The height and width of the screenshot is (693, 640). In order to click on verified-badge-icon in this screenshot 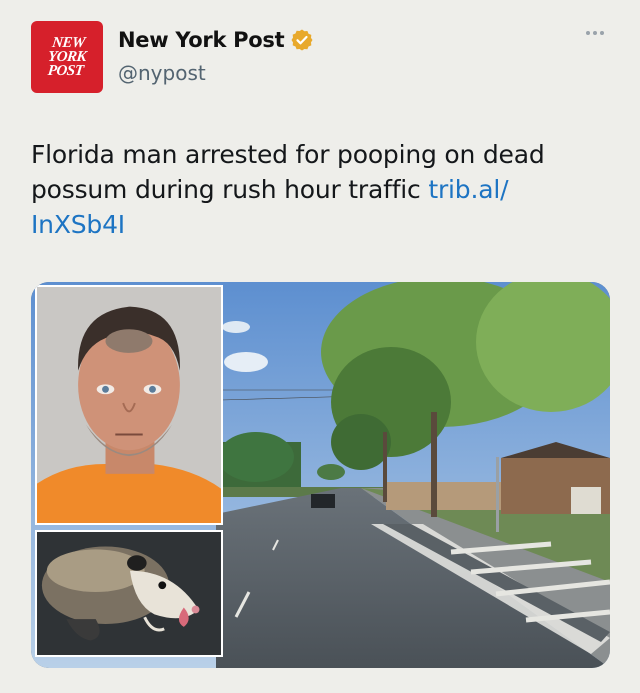, I will do `click(302, 40)`.